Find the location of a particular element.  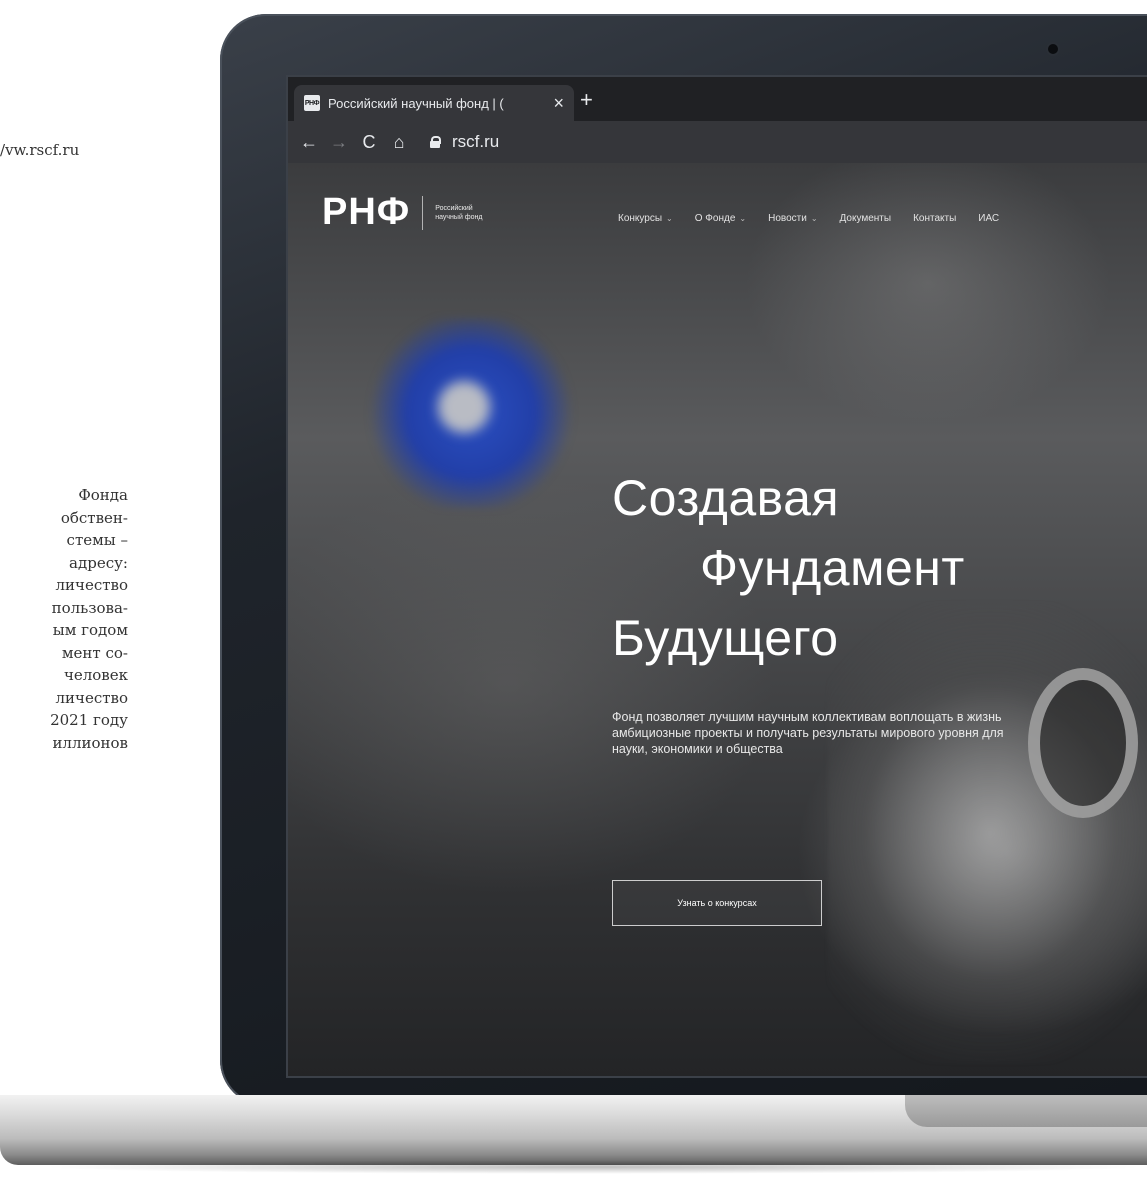

nav-item-label: ИАС is located at coordinates (989, 218).